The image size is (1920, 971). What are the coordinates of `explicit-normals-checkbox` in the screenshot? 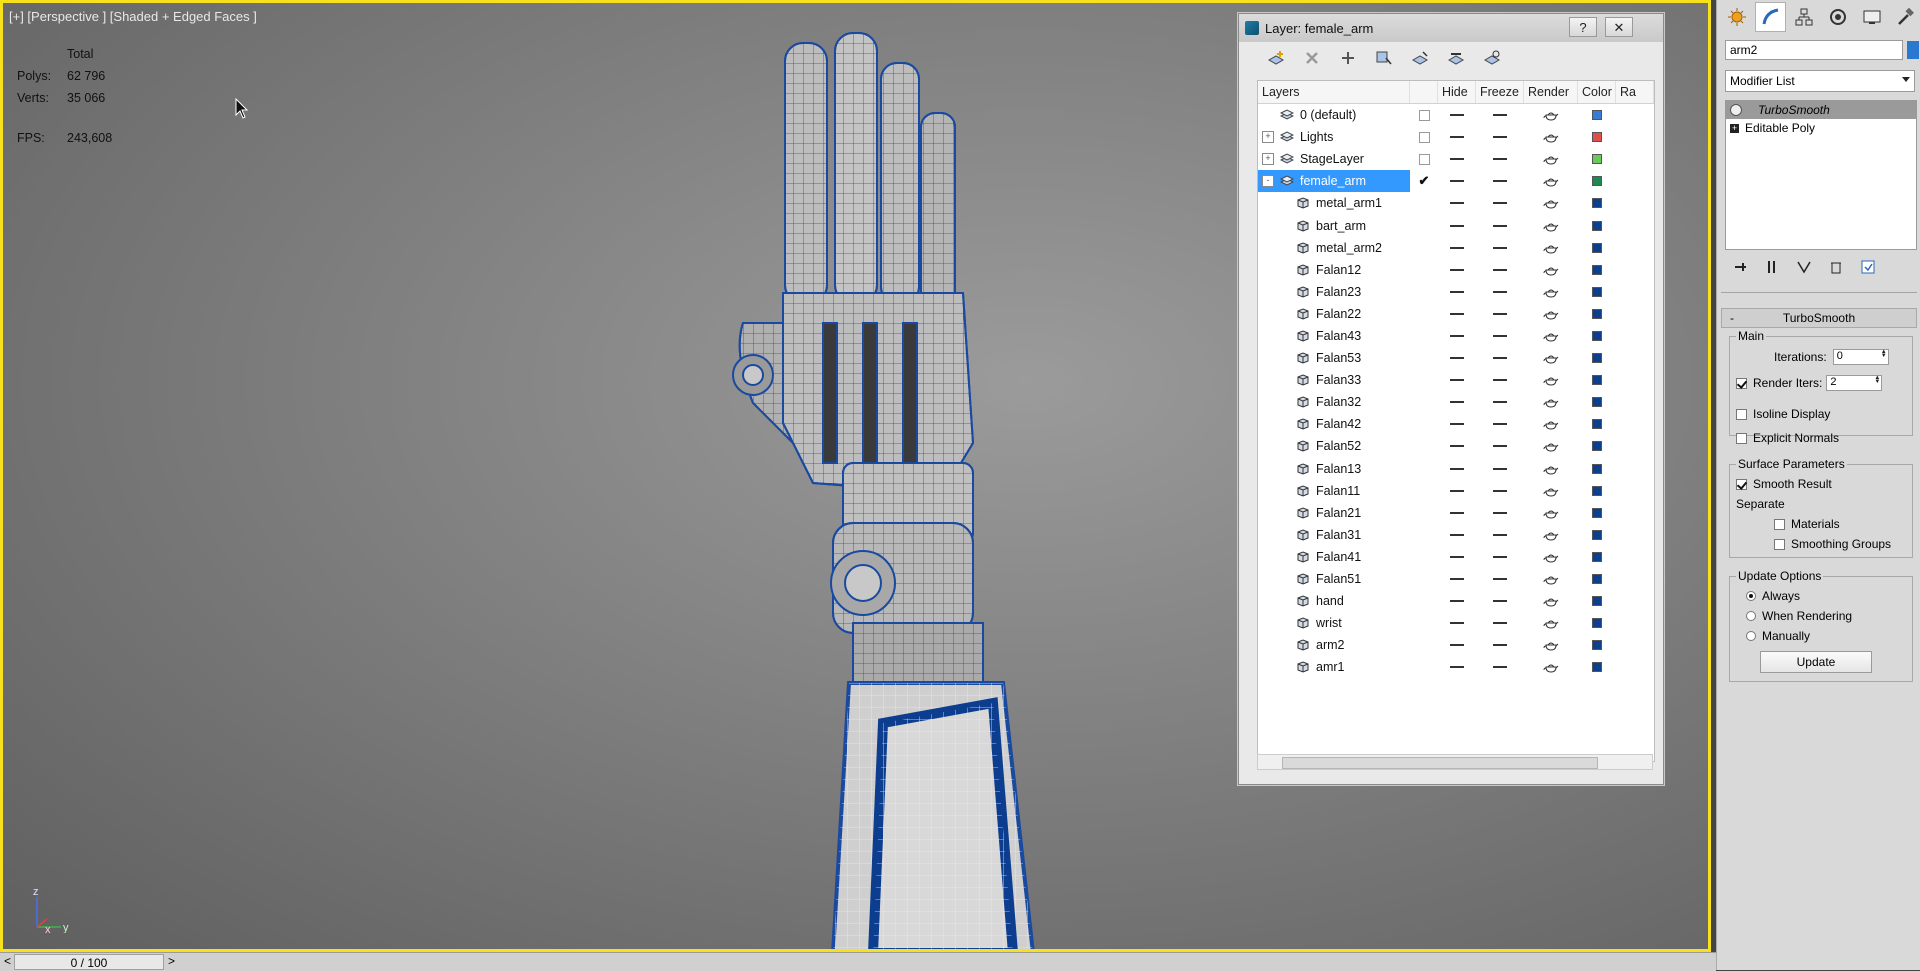 It's located at (1741, 438).